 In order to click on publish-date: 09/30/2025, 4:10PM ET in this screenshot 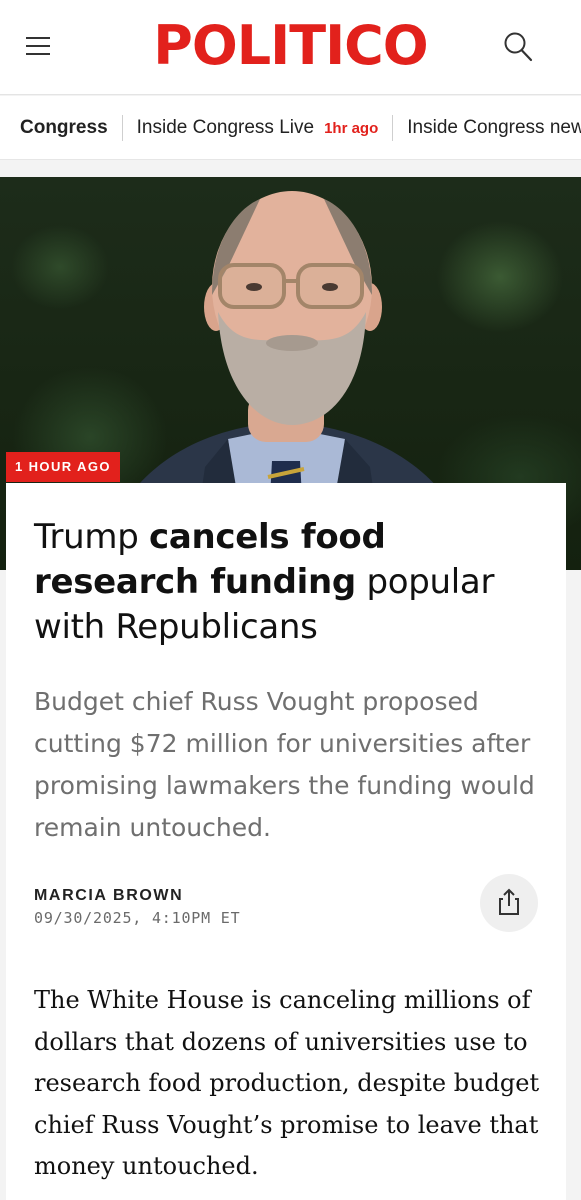, I will do `click(137, 918)`.